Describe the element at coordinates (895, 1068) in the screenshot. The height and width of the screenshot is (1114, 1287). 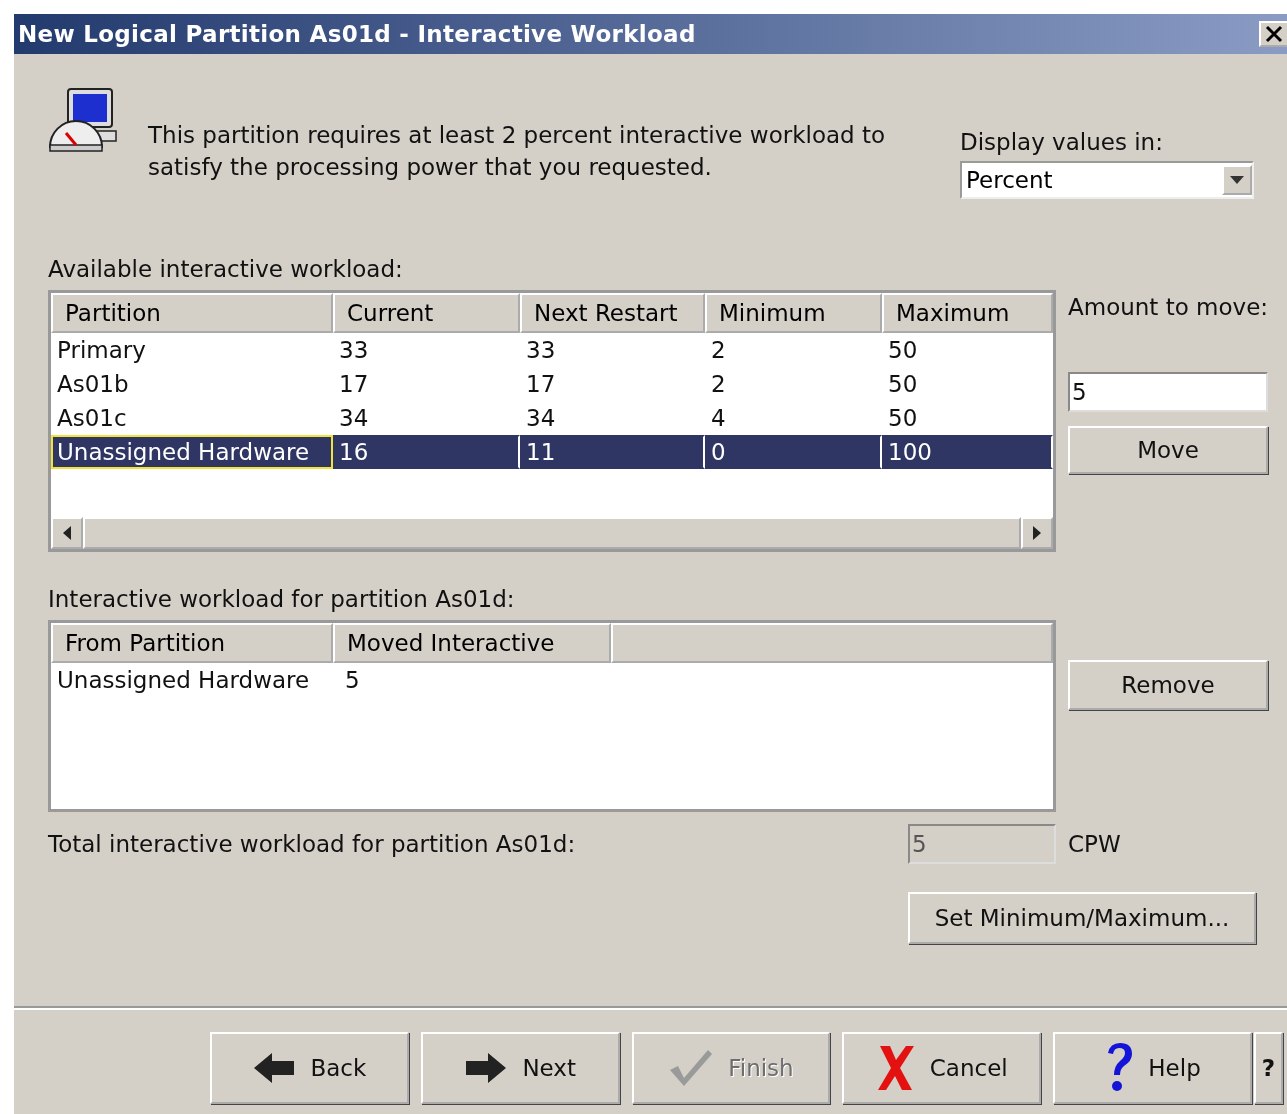
I see `x-mark-icon` at that location.